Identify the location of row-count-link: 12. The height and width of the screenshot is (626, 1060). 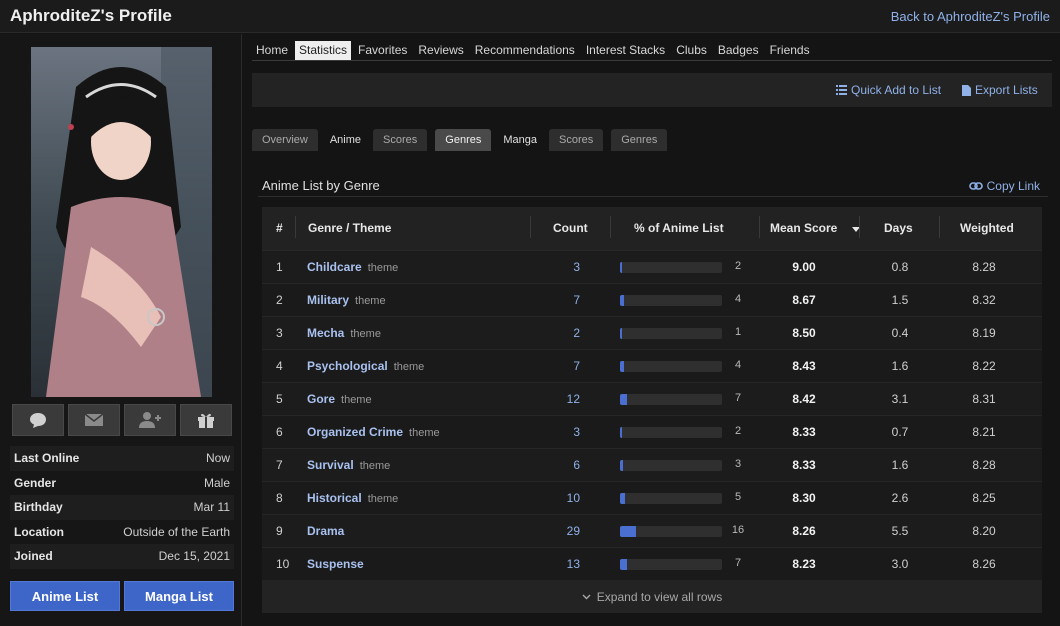
(555, 399).